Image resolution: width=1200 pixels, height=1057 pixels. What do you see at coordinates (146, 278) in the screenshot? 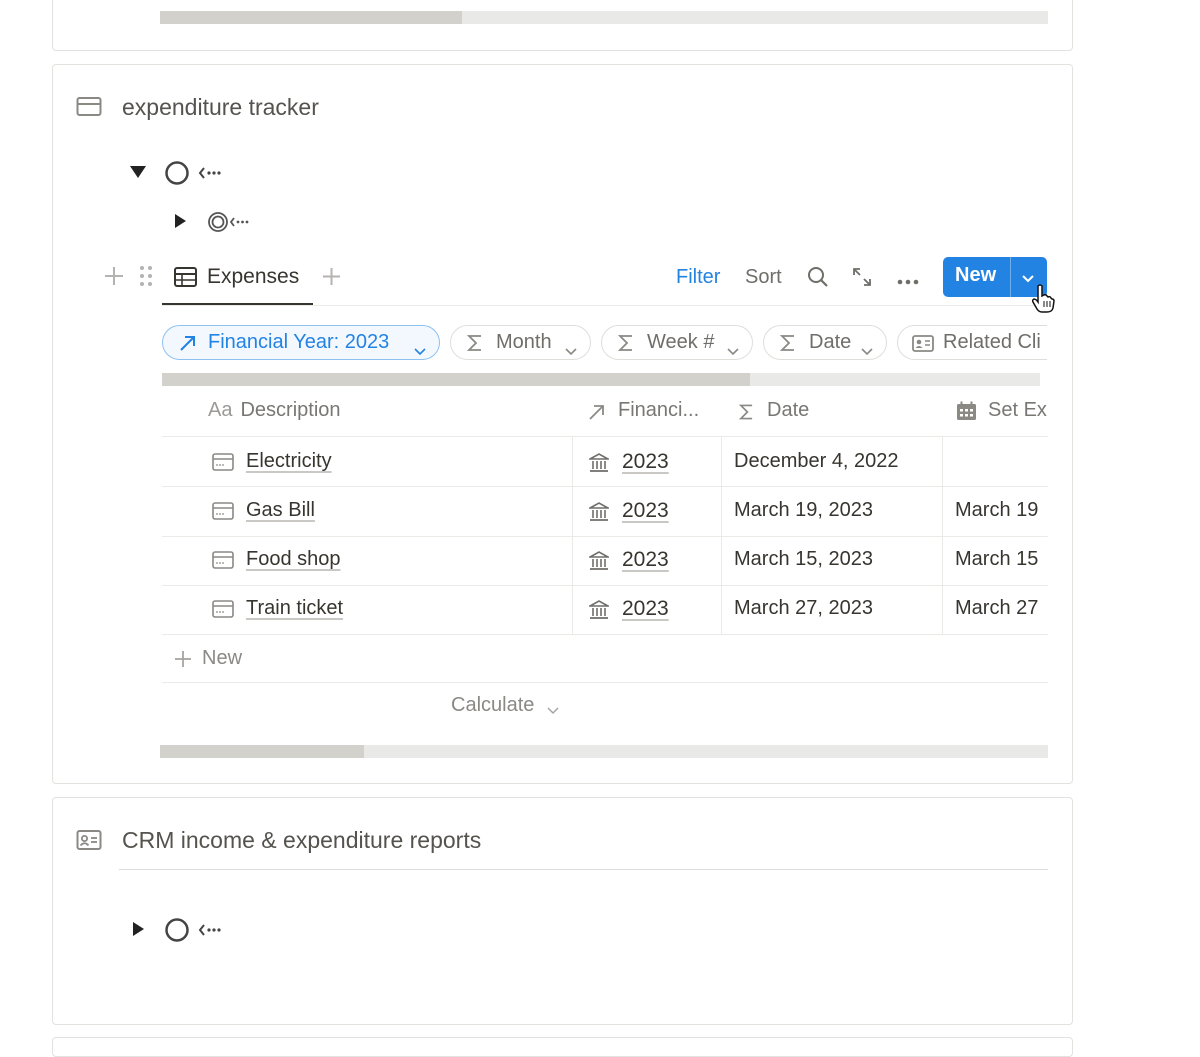
I see `drag-handle-icon` at bounding box center [146, 278].